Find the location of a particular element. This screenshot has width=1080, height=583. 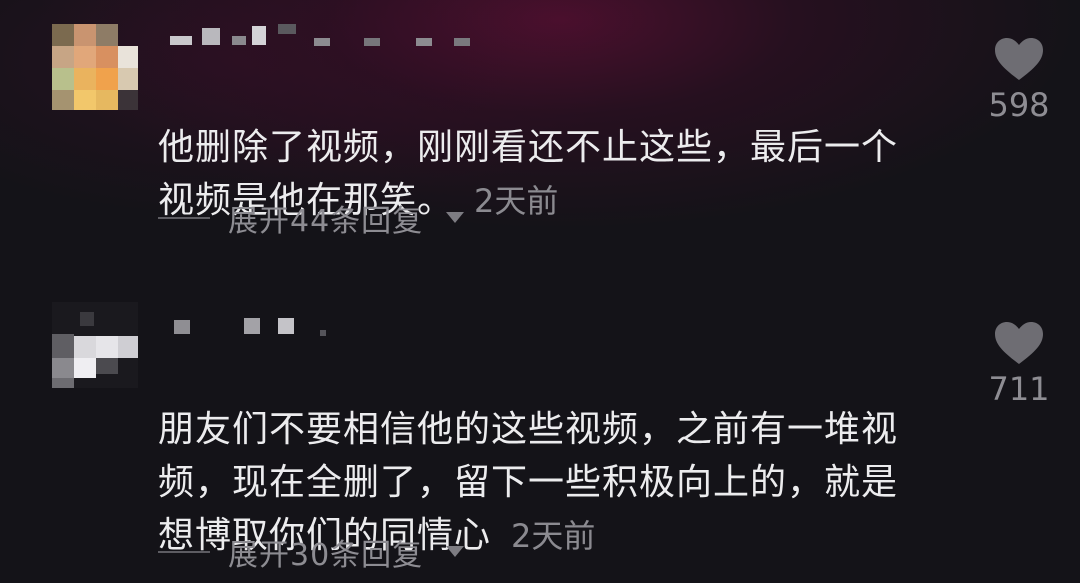

like-count: 711 is located at coordinates (1019, 389).